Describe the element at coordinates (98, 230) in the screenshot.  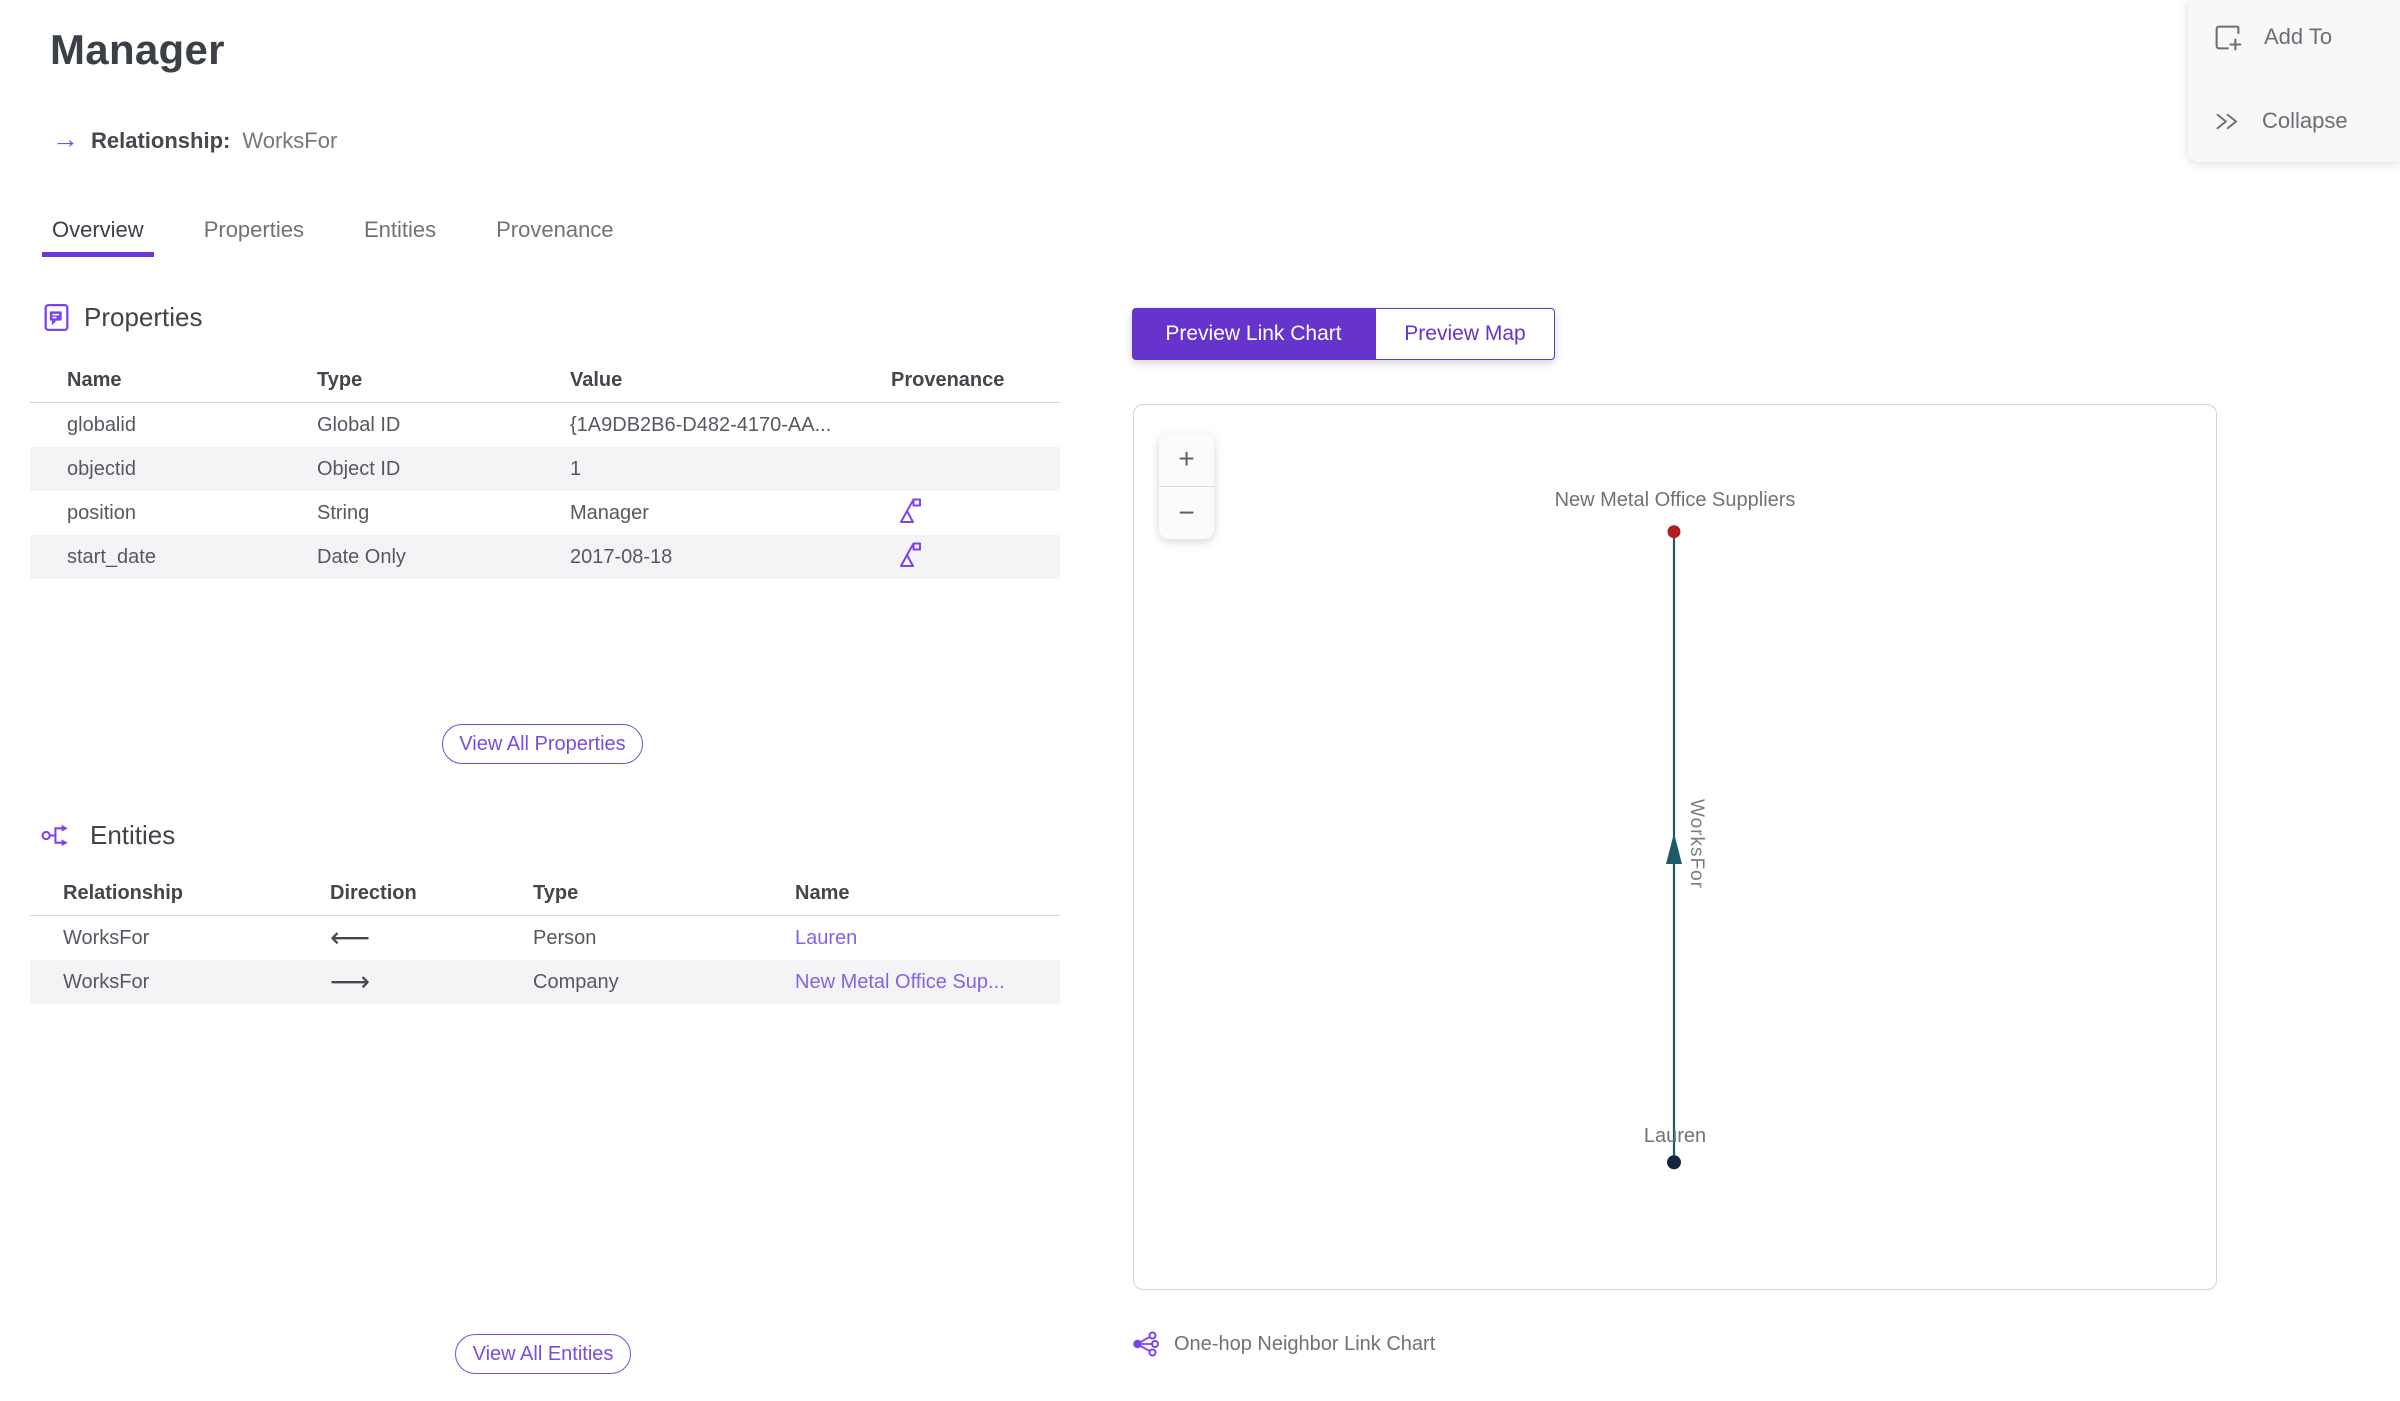
I see `tab-overview: Overview` at that location.